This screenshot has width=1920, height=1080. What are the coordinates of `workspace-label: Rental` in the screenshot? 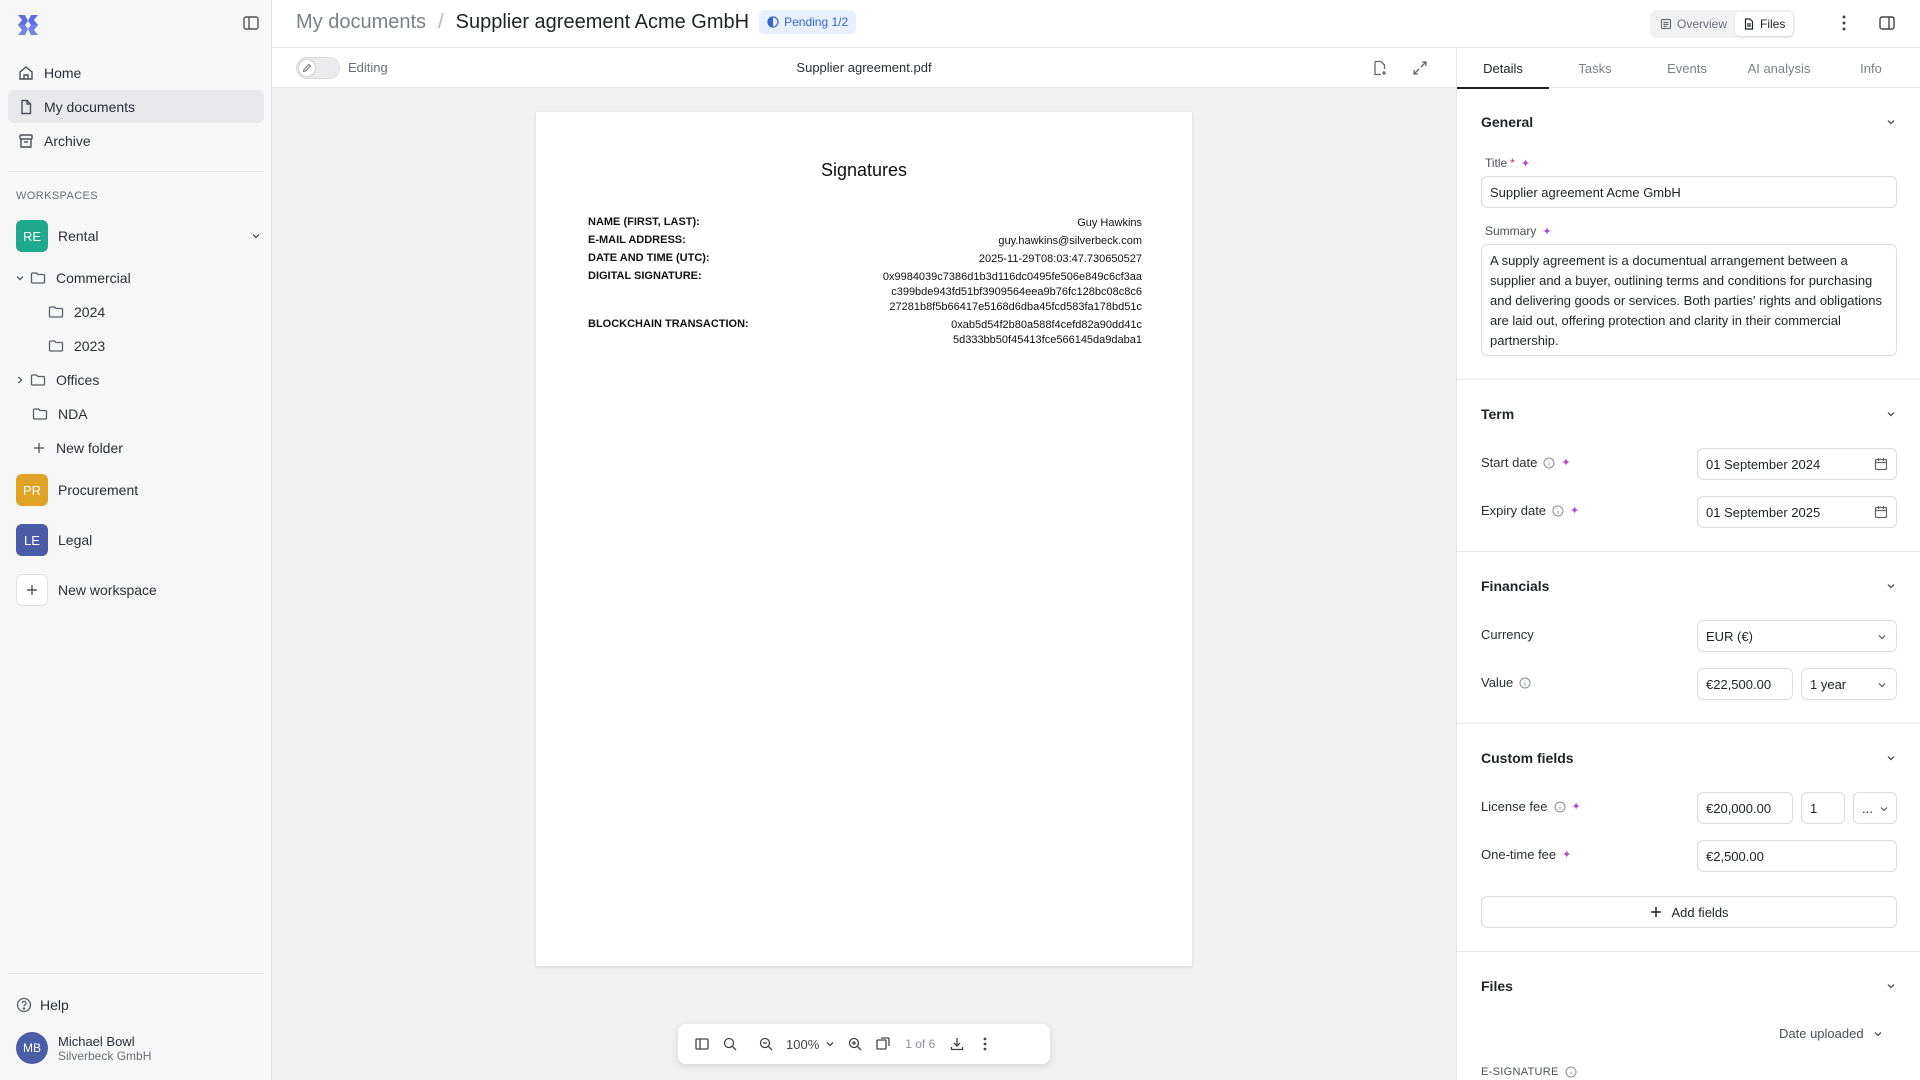 It's located at (78, 236).